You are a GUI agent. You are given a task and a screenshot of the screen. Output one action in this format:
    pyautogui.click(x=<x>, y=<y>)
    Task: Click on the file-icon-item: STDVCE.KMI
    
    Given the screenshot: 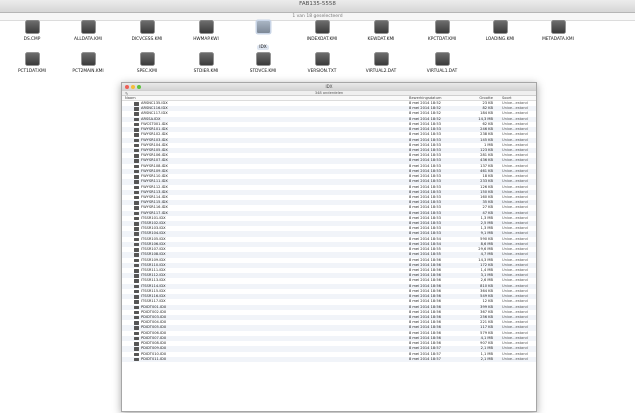 What is the action you would take?
    pyautogui.click(x=263, y=63)
    